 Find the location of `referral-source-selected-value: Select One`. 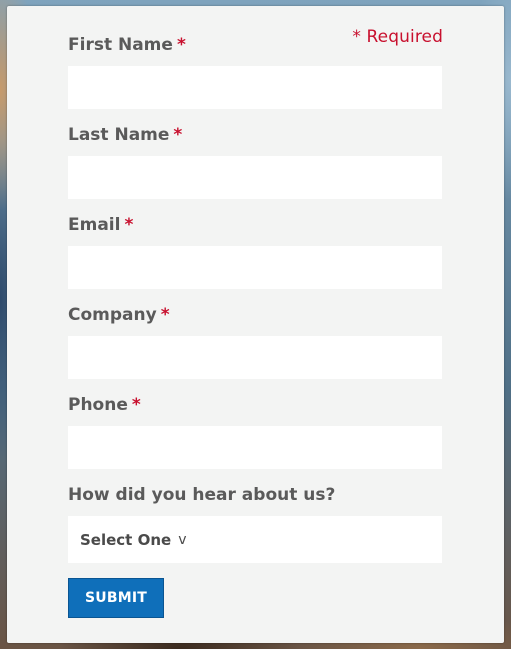

referral-source-selected-value: Select One is located at coordinates (126, 539).